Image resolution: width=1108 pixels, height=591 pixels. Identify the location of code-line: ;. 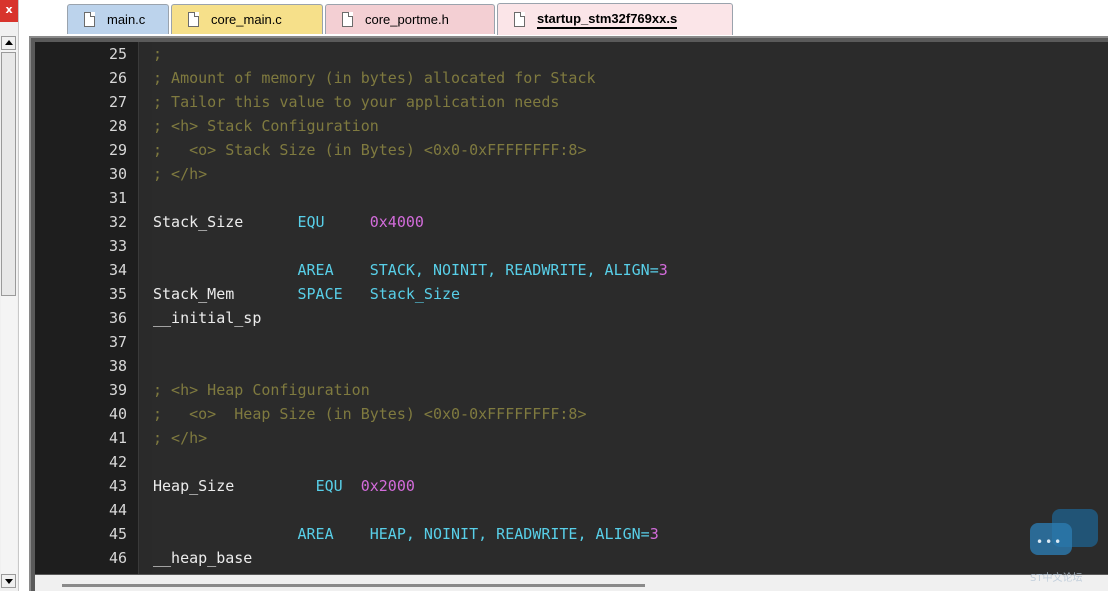
(157, 54).